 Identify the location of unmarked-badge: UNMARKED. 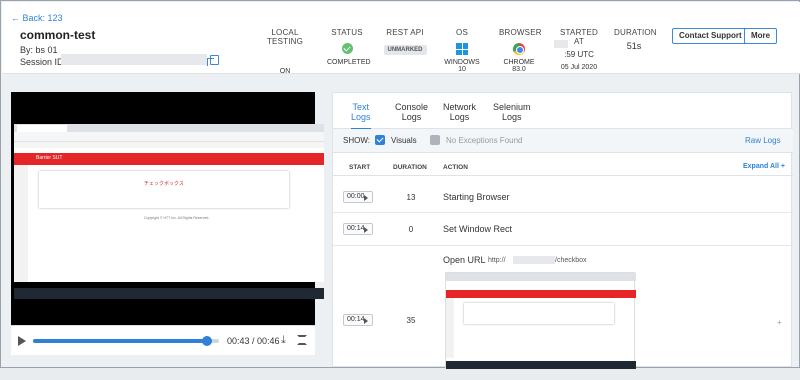
(405, 50).